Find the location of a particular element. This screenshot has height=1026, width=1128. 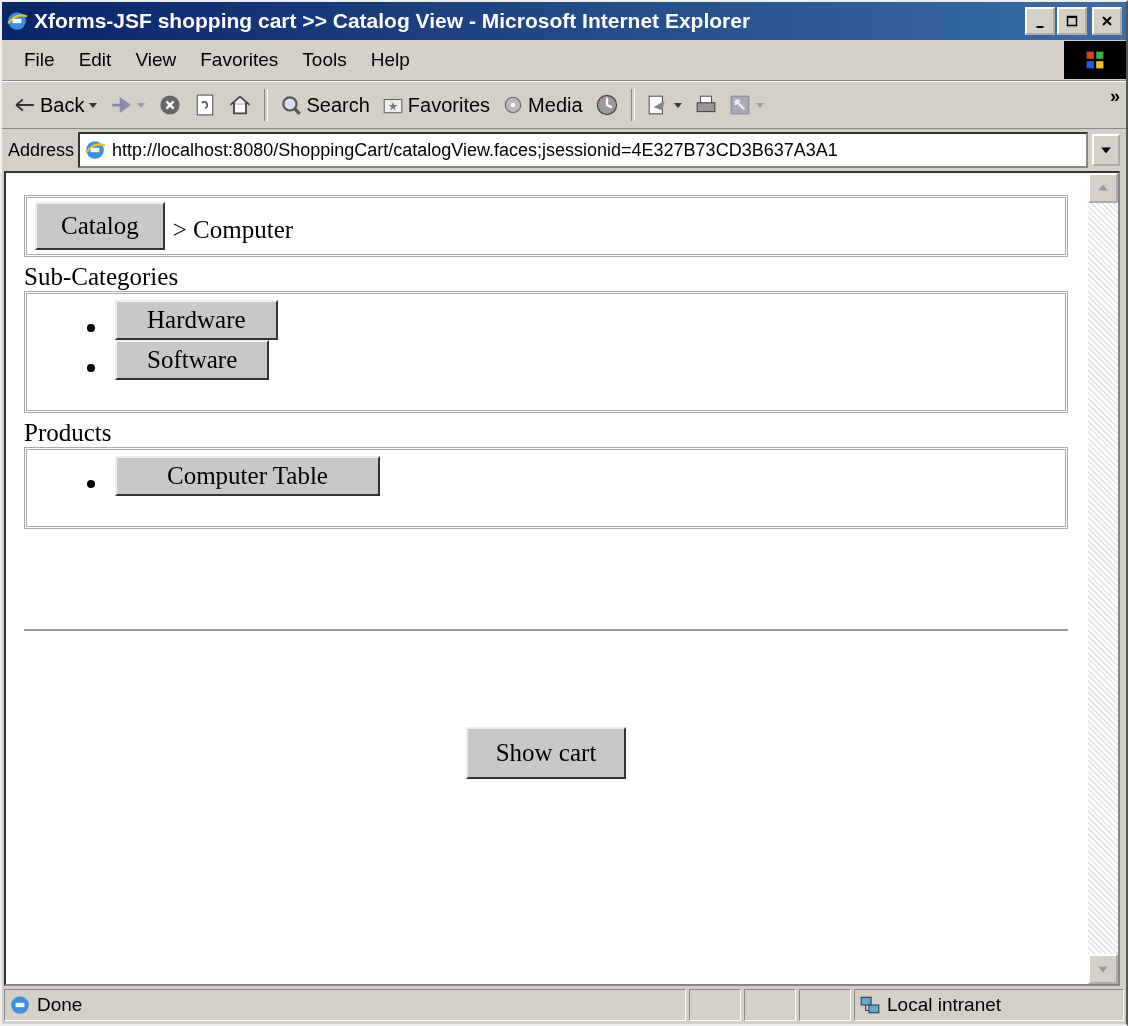

address-field: http://localhost:8080/ShoppingCart/catalogView.faces;jsessionid=4E327B73CD3B637A3A1 is located at coordinates (583, 150).